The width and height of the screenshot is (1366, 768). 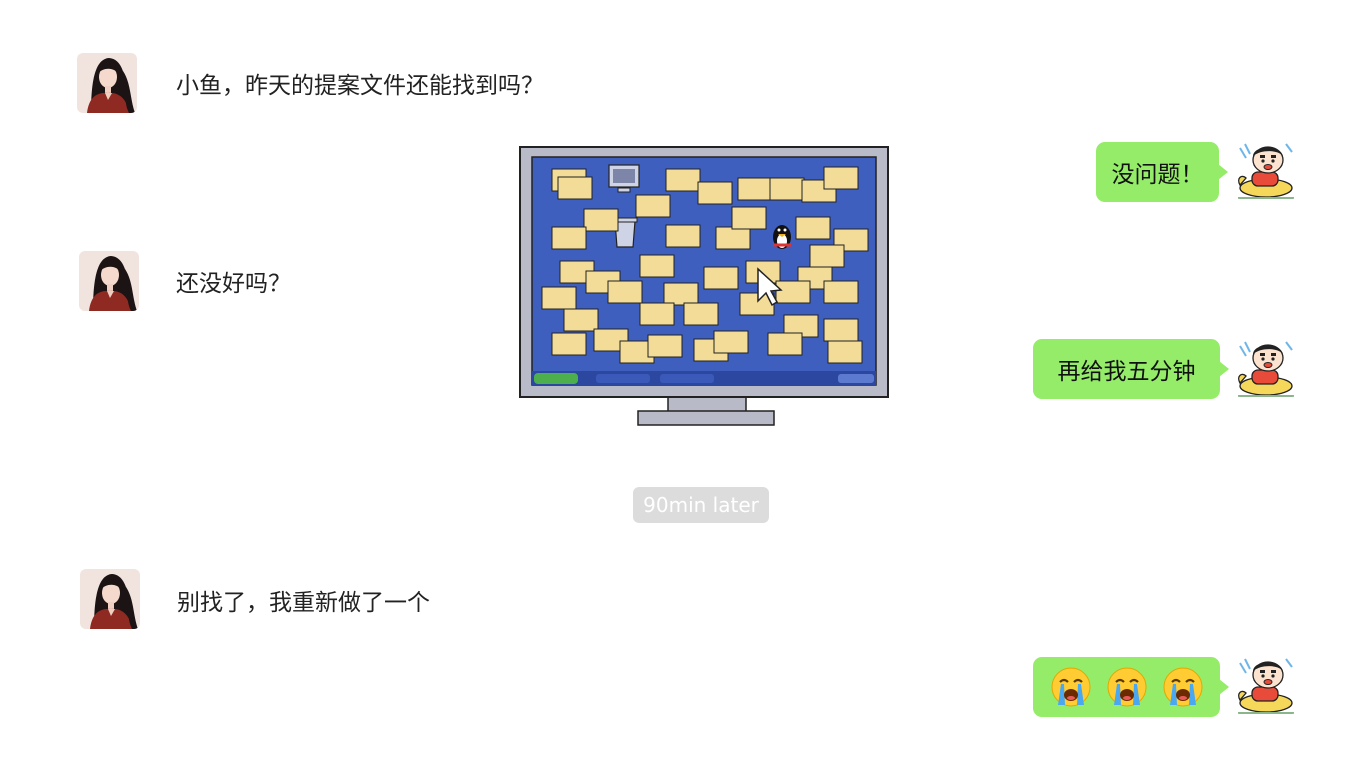 What do you see at coordinates (233, 284) in the screenshot?
I see `message-incoming-2: 还没好吗？` at bounding box center [233, 284].